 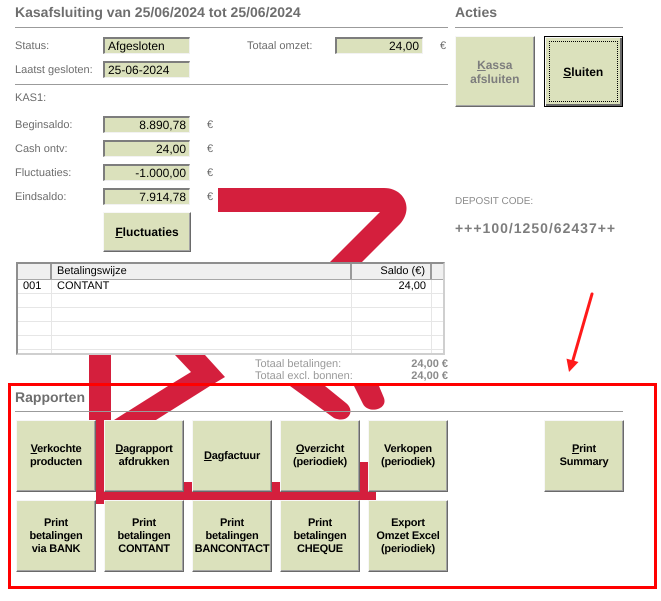 What do you see at coordinates (408, 456) in the screenshot?
I see `report-button: Verkopen (periodiek)` at bounding box center [408, 456].